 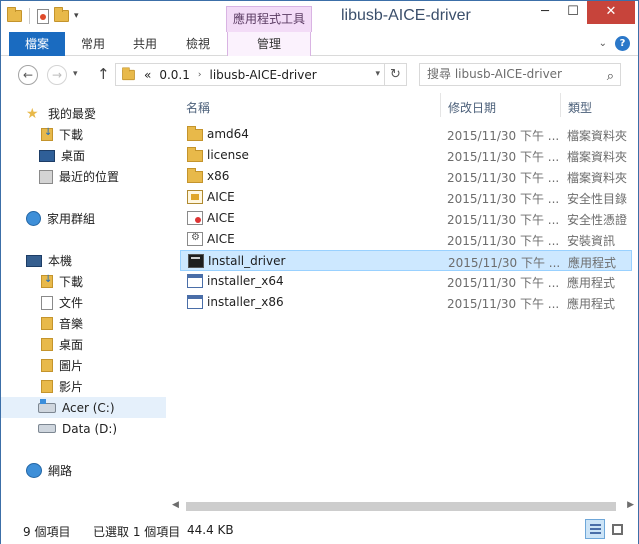 I want to click on selection-count: 已選取 1 個項目, so click(x=137, y=532).